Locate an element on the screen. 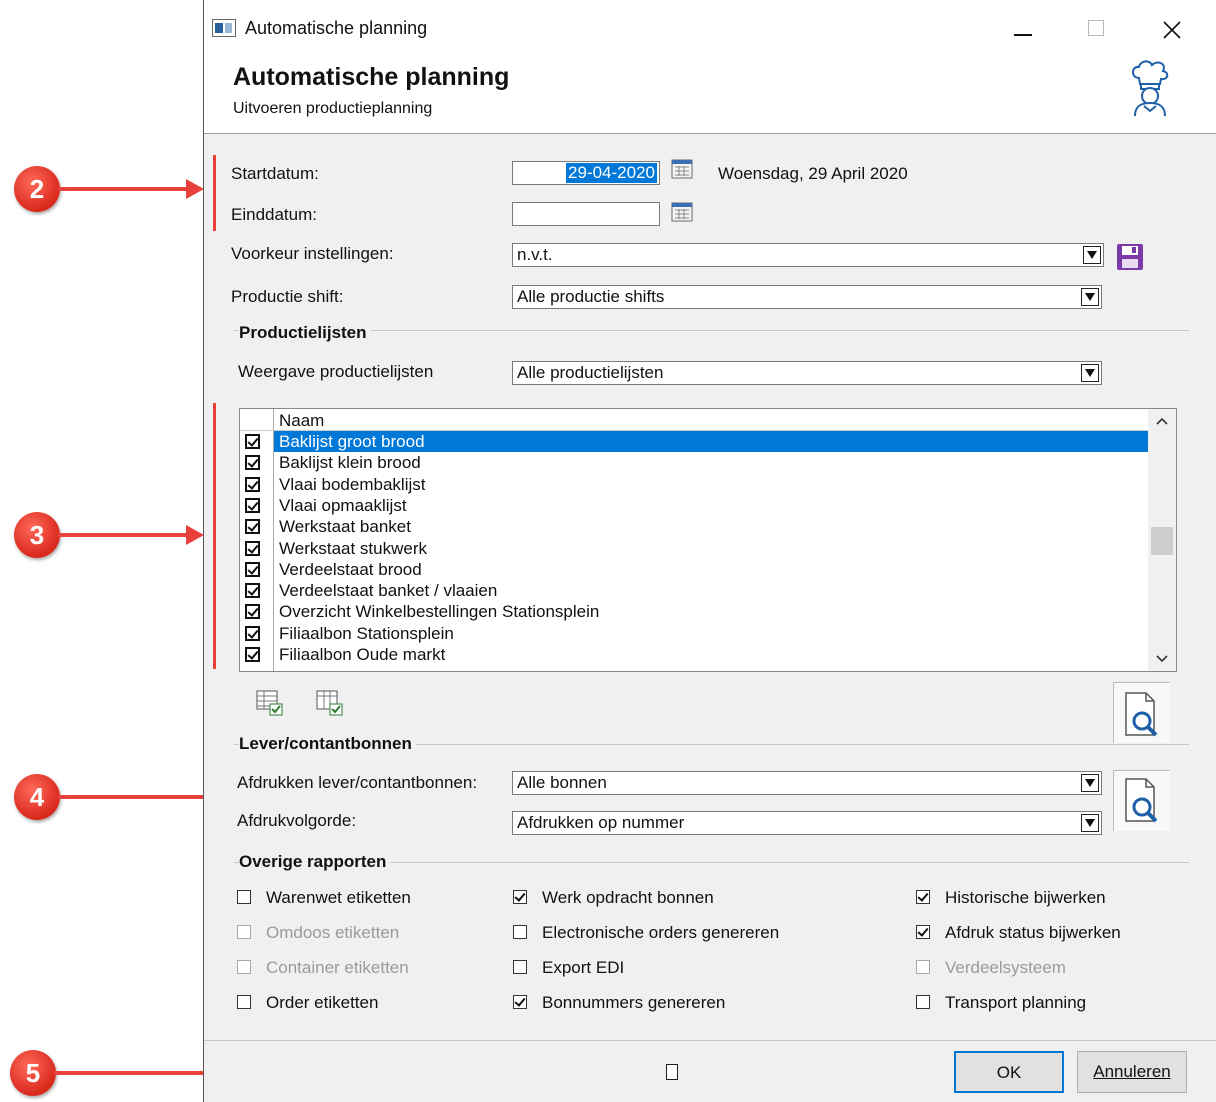 Image resolution: width=1216 pixels, height=1102 pixels. option-label: Order etiketten is located at coordinates (322, 1003).